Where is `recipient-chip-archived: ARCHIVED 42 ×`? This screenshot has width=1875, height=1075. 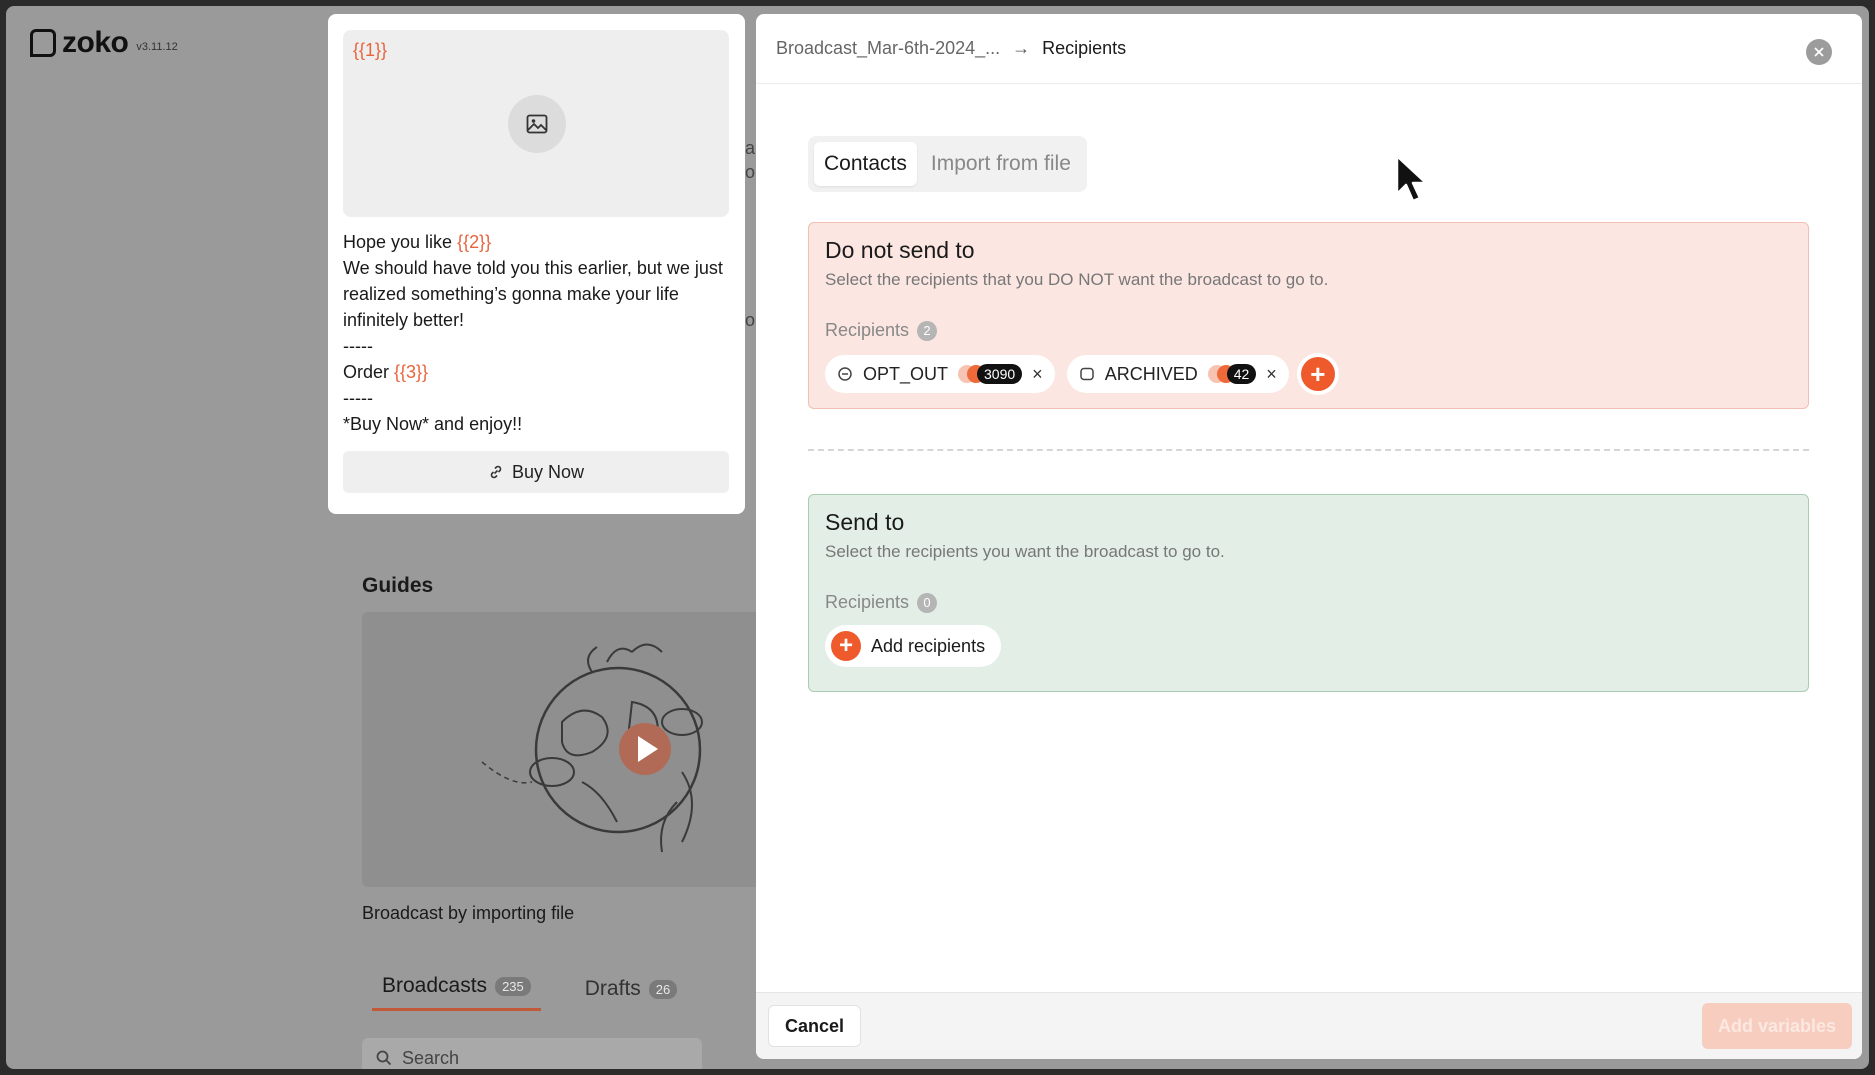
recipient-chip-archived: ARCHIVED 42 × is located at coordinates (1177, 374).